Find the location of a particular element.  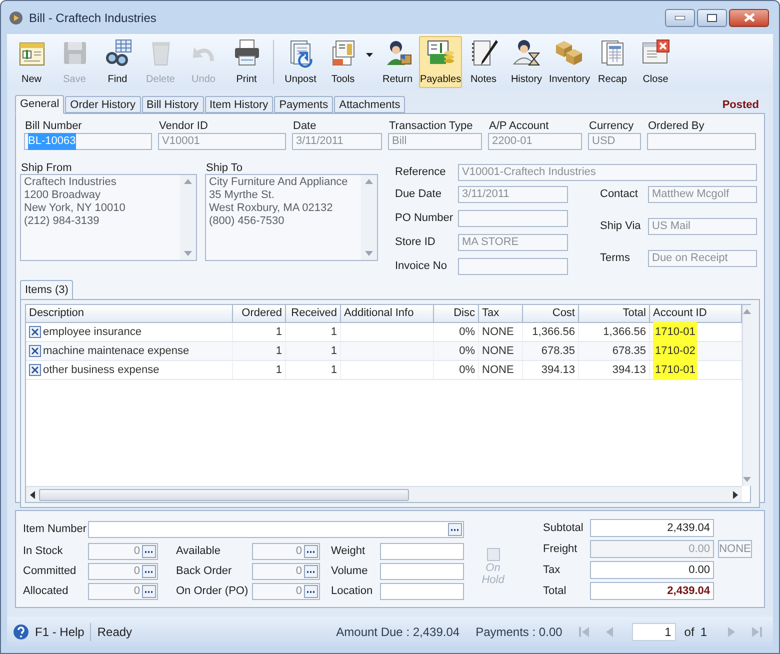

field-label: Subtotal is located at coordinates (563, 528).